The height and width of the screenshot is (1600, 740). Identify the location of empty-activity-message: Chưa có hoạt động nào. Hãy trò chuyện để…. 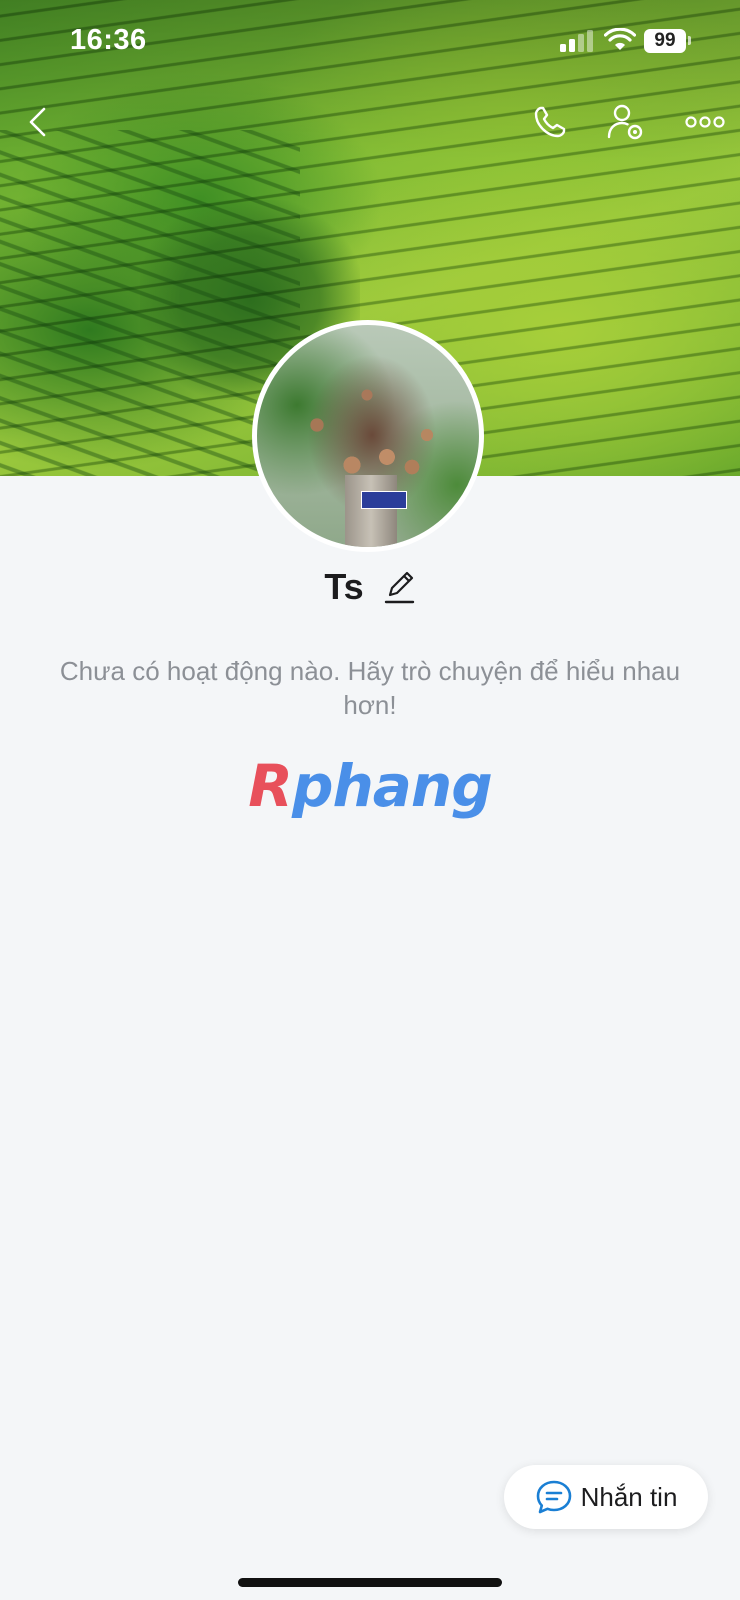
(370, 688).